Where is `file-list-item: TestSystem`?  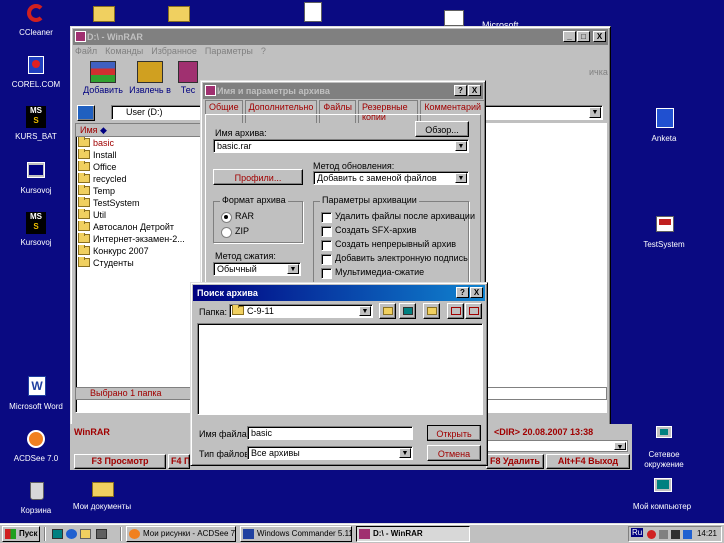 file-list-item: TestSystem is located at coordinates (141, 203).